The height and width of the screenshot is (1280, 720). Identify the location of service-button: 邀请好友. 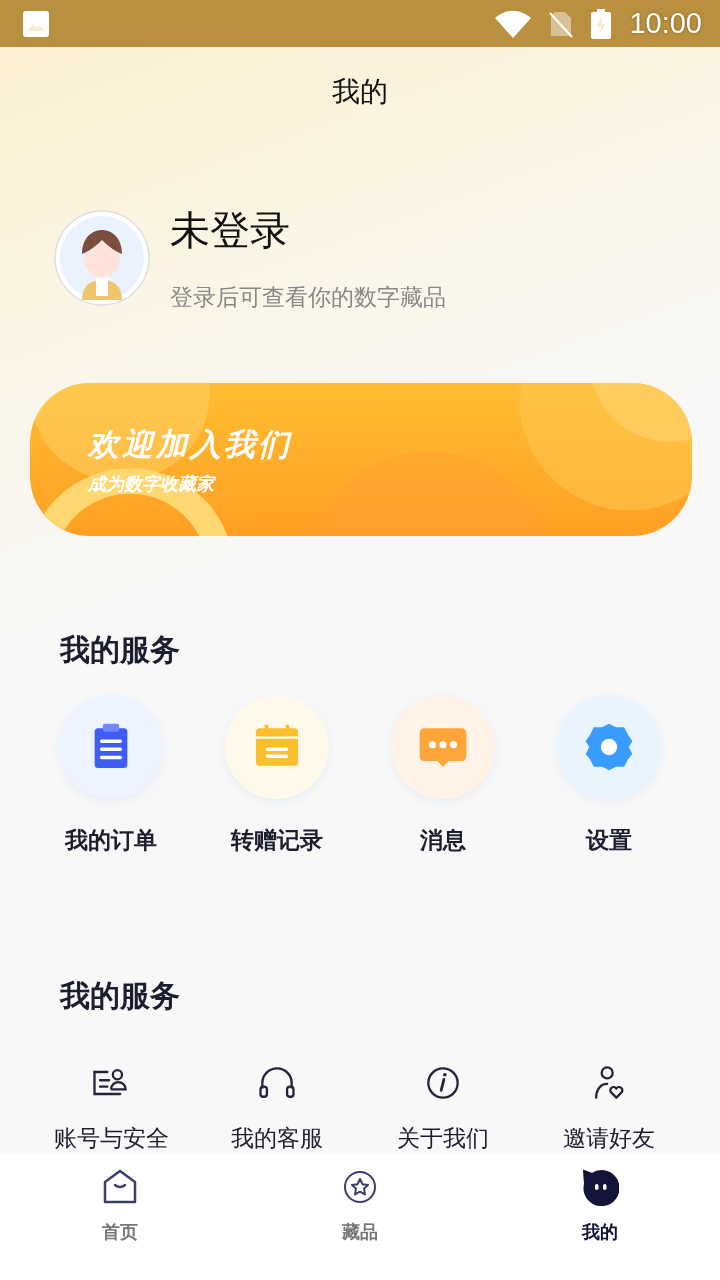
(609, 1107).